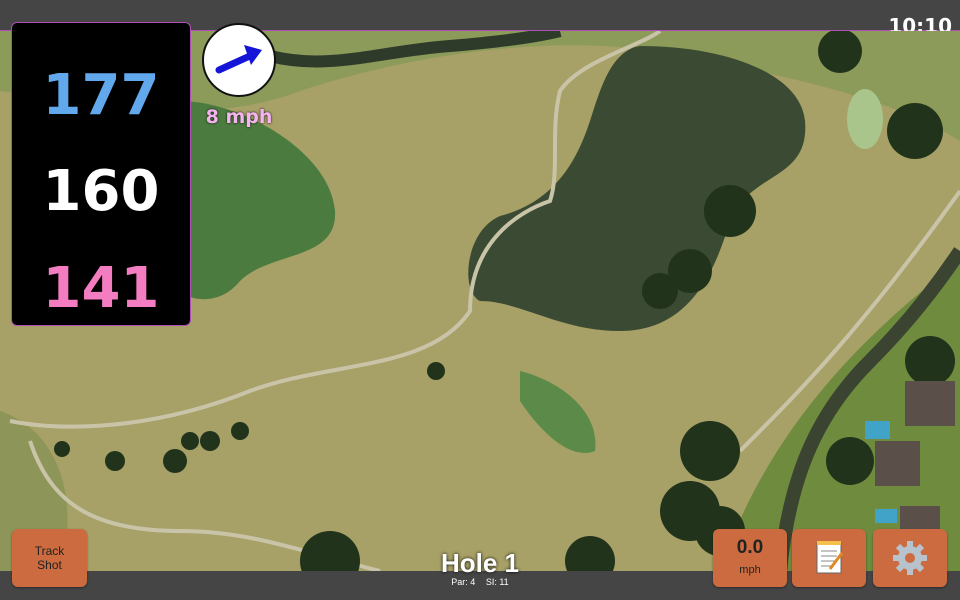  I want to click on hole-info: Par: 4 SI: 11, so click(480, 582).